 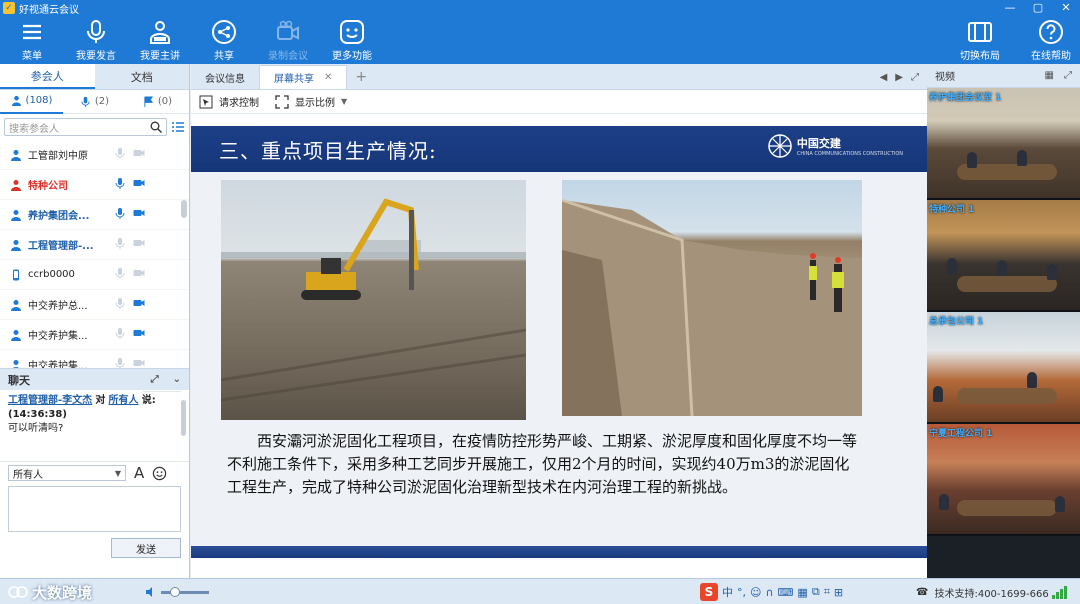 What do you see at coordinates (755, 592) in the screenshot?
I see `smile-icon: ☺` at bounding box center [755, 592].